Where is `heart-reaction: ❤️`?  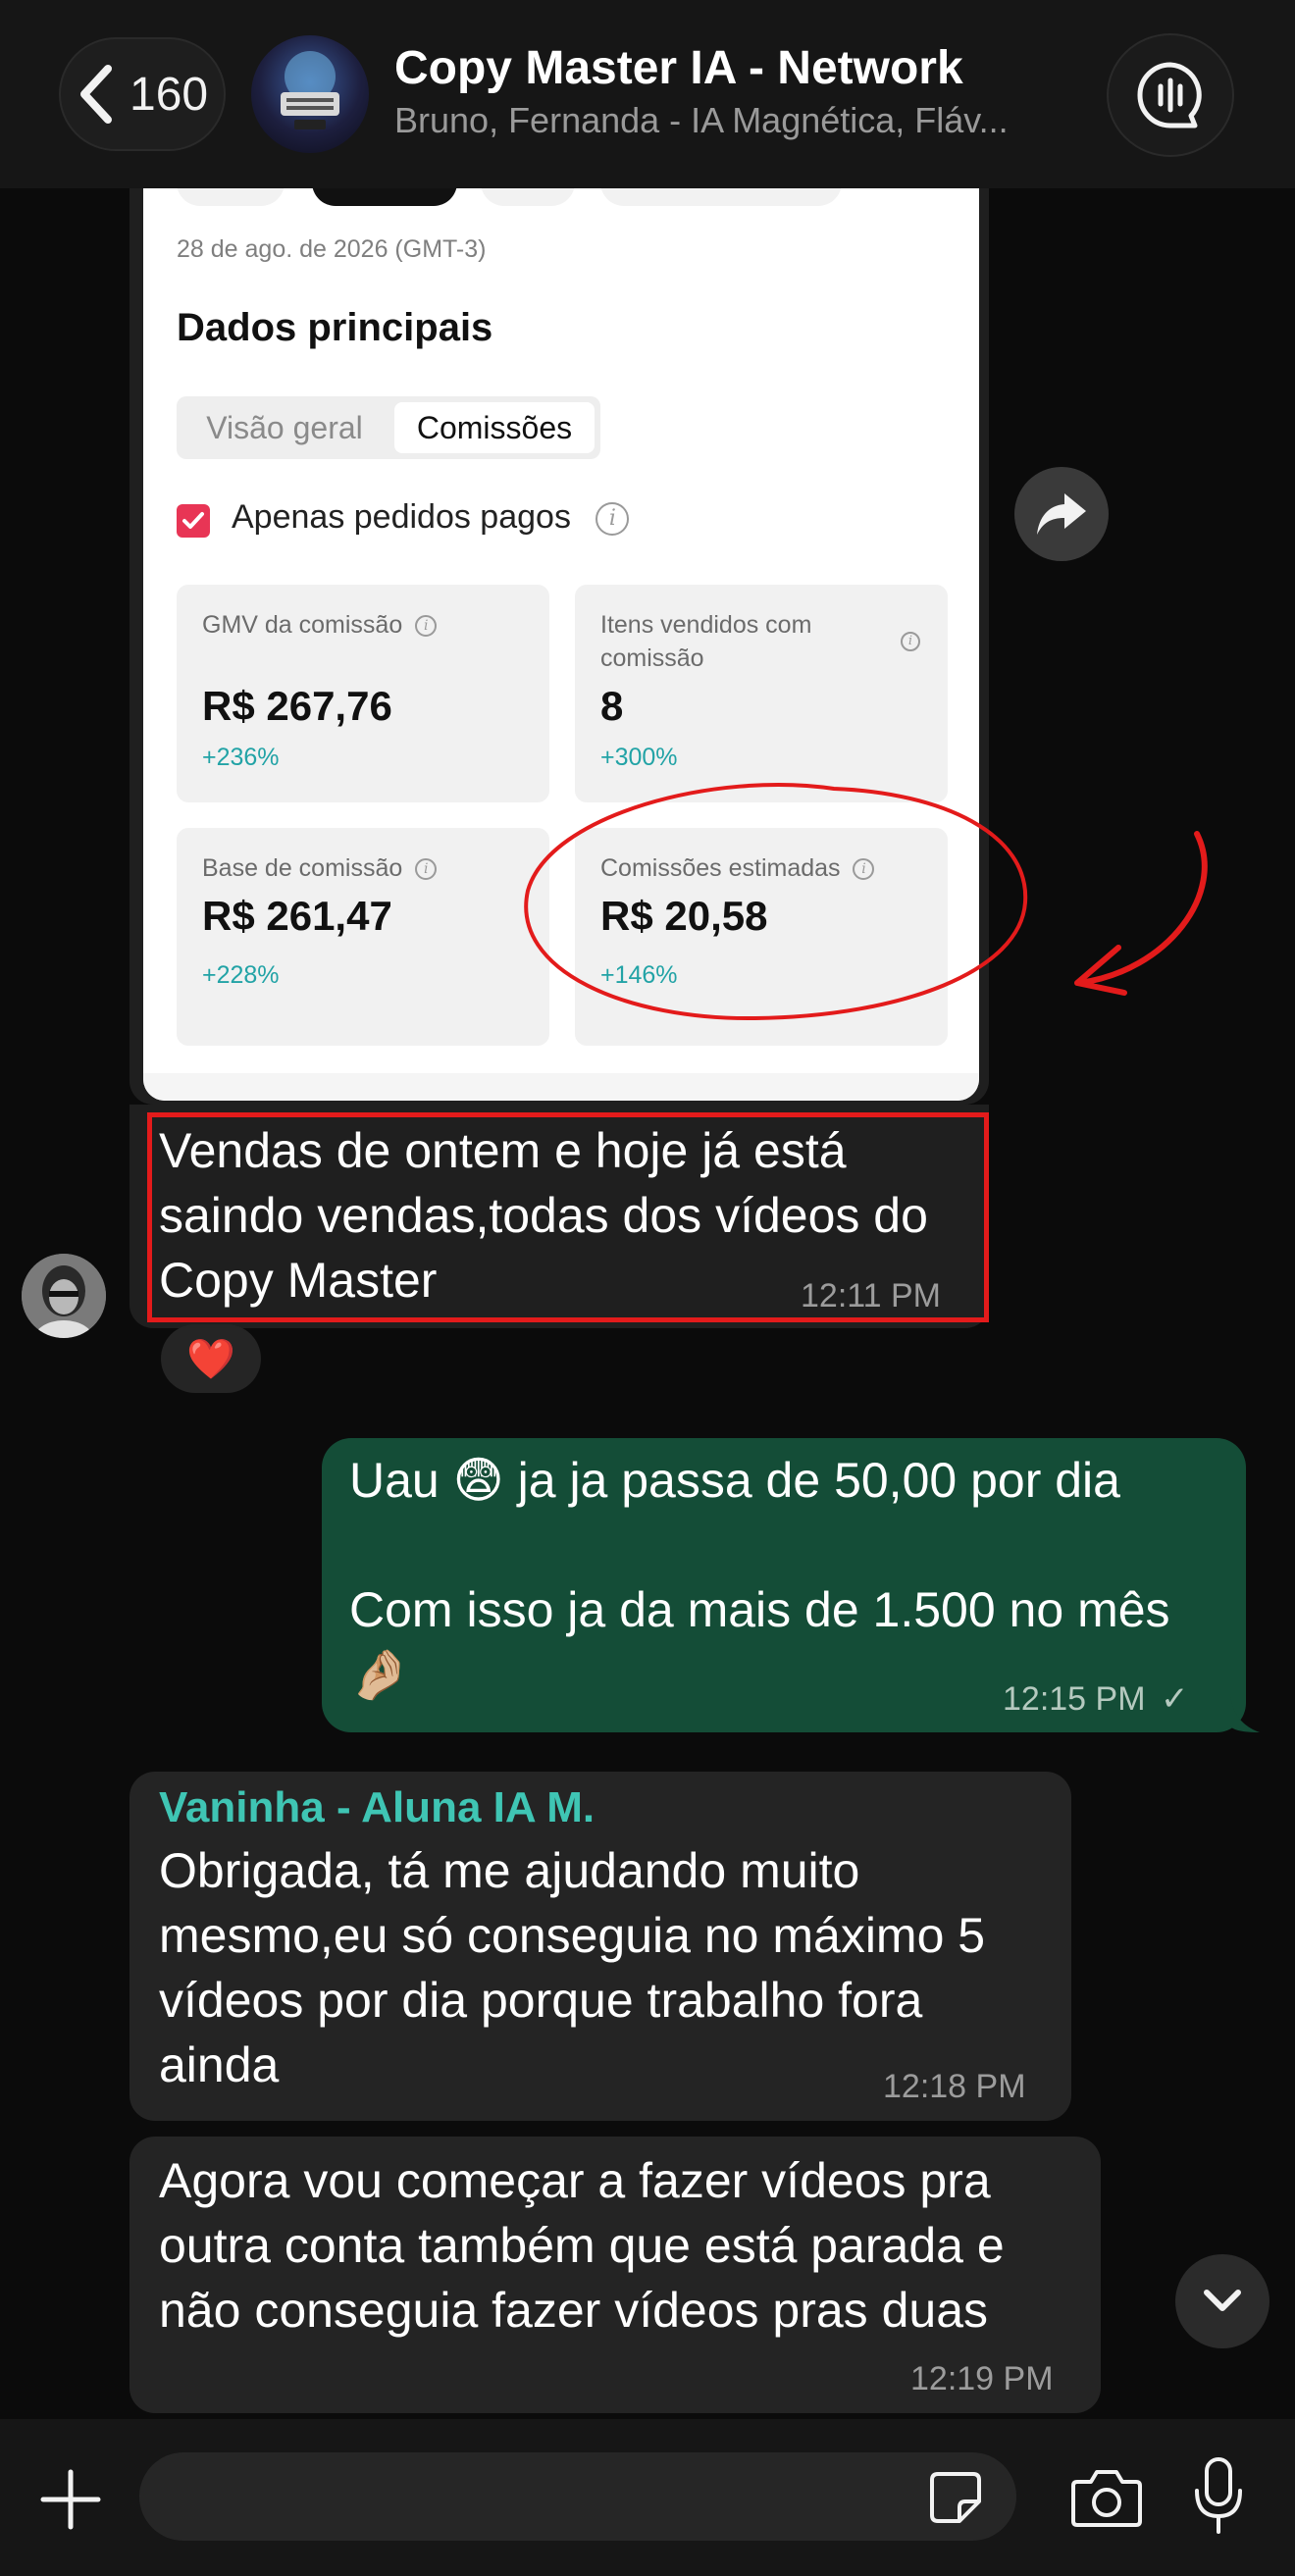 heart-reaction: ❤️ is located at coordinates (211, 1358).